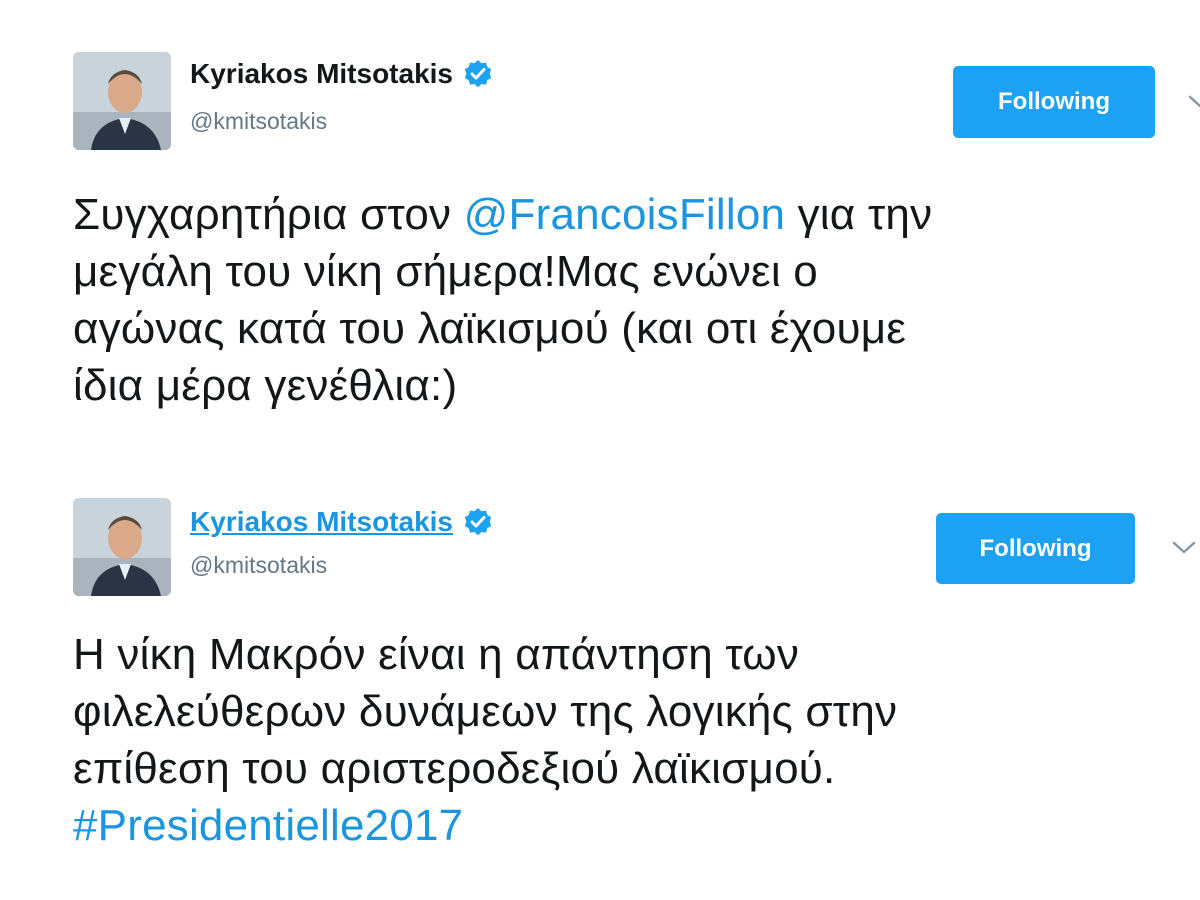 The height and width of the screenshot is (900, 1200). I want to click on tweet-text-line: μεγάλη του νίκη σήμερα!Μας ενώνει ο, so click(445, 271).